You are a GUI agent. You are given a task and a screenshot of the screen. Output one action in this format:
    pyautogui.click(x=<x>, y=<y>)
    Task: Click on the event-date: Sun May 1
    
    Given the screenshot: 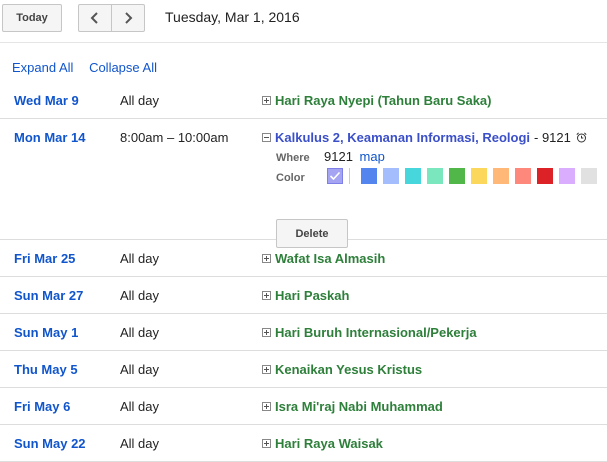 What is the action you would take?
    pyautogui.click(x=46, y=332)
    